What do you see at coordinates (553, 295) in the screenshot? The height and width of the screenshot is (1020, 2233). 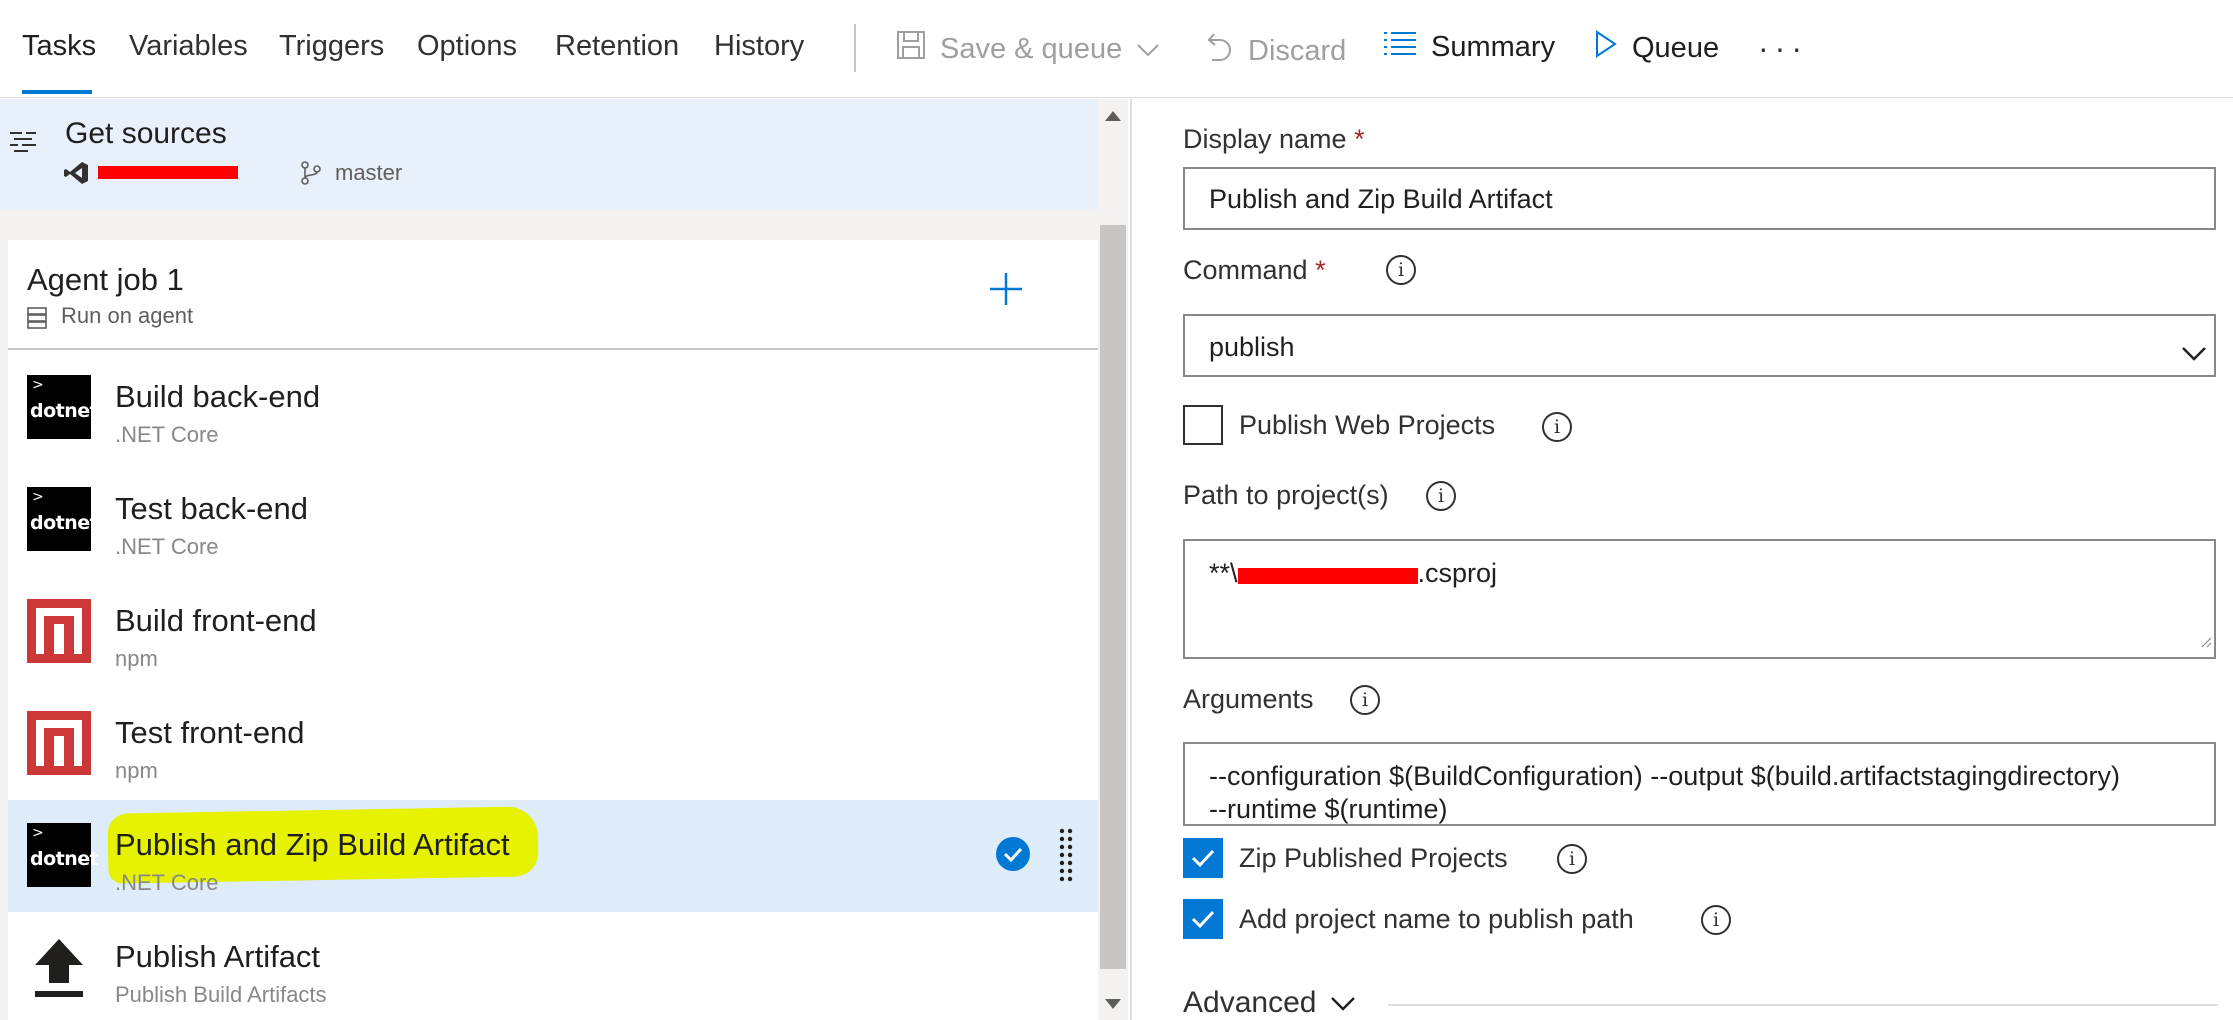 I see `agent-job-header: Agent job 1 Run on agent` at bounding box center [553, 295].